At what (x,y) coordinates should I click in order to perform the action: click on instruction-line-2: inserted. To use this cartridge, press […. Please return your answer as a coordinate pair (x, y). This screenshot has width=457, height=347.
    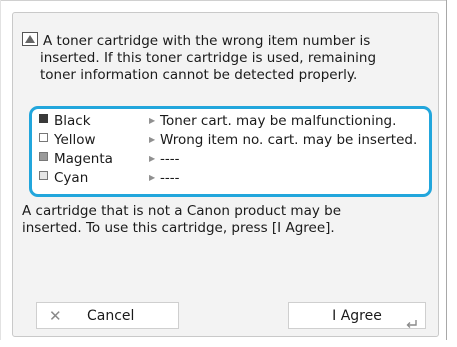
    Looking at the image, I should click on (178, 228).